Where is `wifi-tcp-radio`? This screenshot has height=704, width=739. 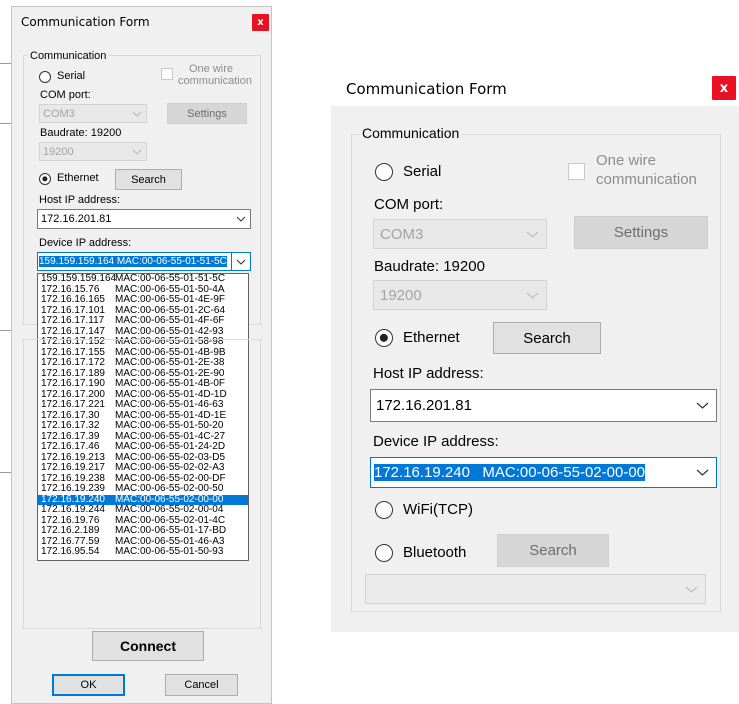
wifi-tcp-radio is located at coordinates (384, 510).